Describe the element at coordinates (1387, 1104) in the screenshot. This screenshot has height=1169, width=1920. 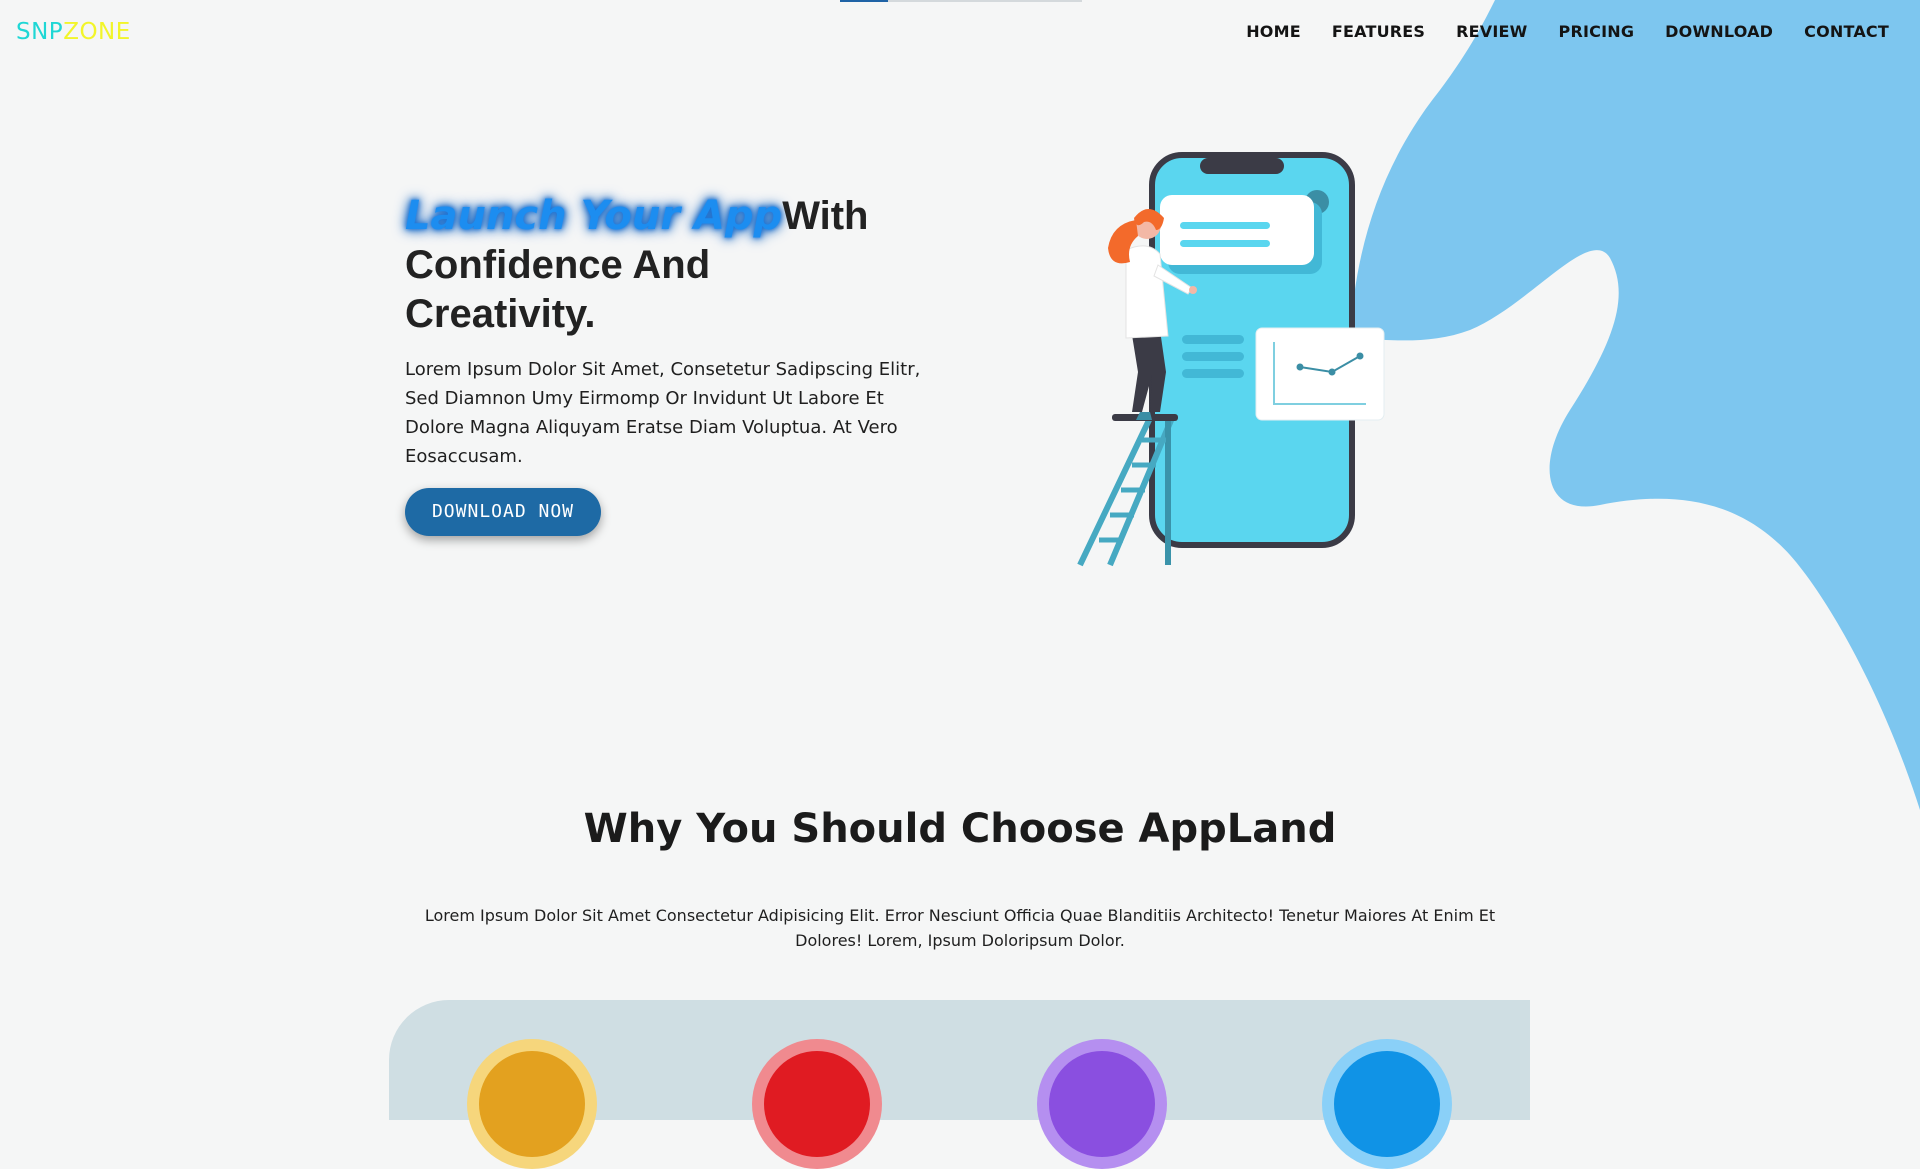
I see `feature-icon-blue` at that location.